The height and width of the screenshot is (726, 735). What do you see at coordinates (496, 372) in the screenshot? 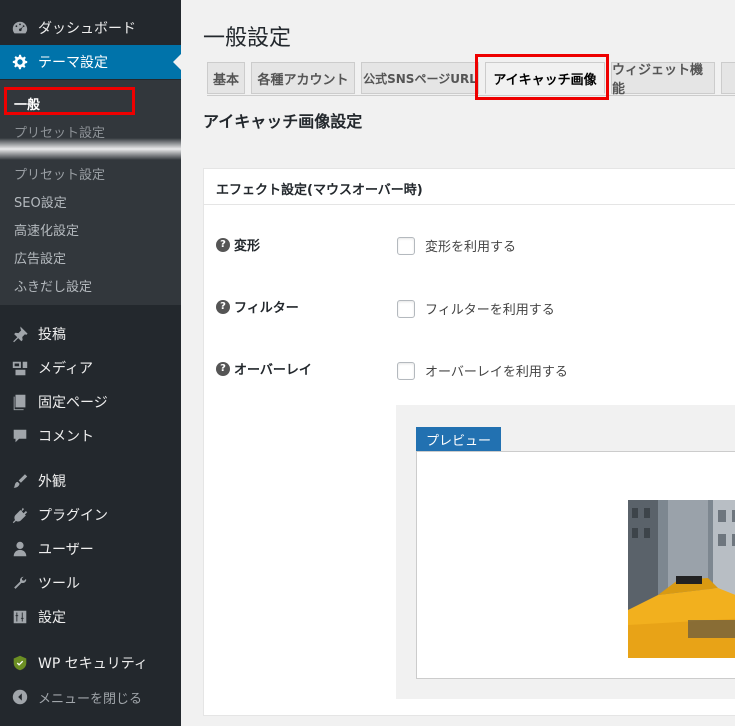
I see `checkbox-label: オーバーレイを利用する` at bounding box center [496, 372].